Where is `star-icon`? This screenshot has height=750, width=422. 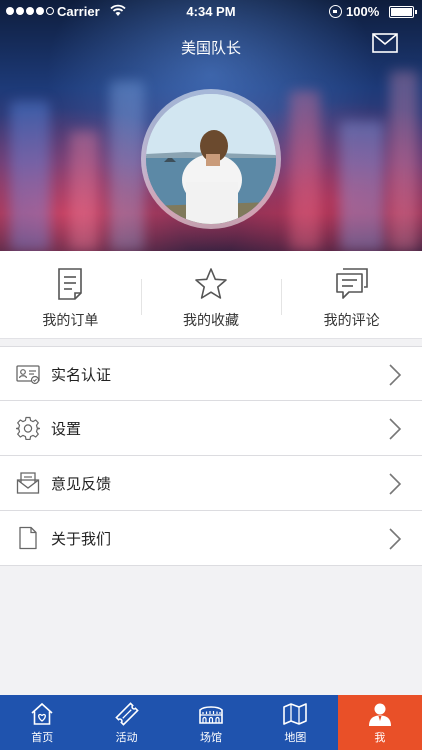 star-icon is located at coordinates (211, 283).